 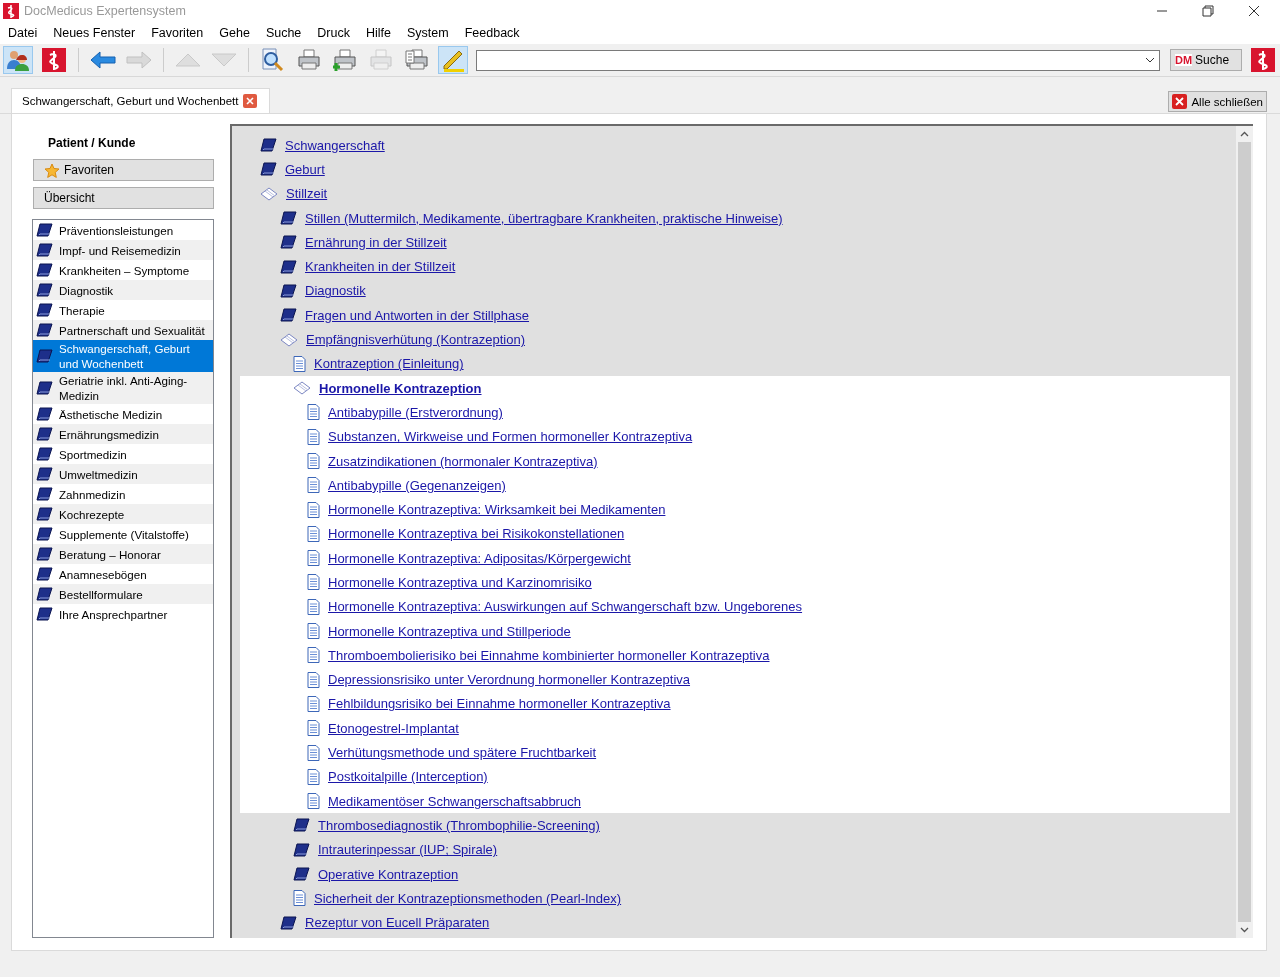 What do you see at coordinates (544, 218) in the screenshot?
I see `topic-link: Stillen (Muttermilch, Medikamente, übertragbare Krankheiten, praktische Hinweise)` at bounding box center [544, 218].